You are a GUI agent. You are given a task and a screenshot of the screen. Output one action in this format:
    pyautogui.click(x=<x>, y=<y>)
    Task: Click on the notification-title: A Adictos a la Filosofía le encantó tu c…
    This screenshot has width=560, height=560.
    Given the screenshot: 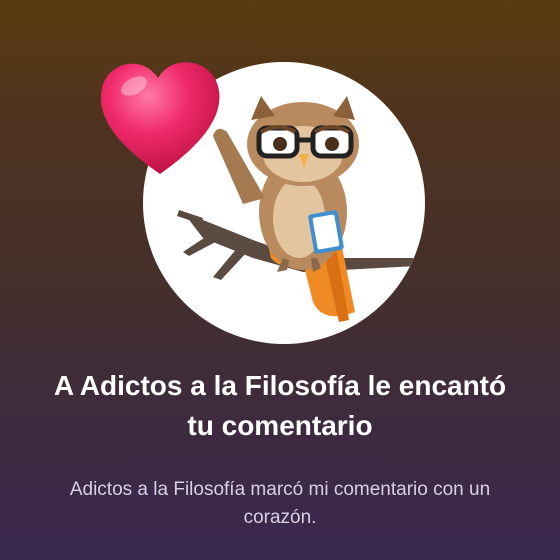 What is the action you would take?
    pyautogui.click(x=280, y=405)
    